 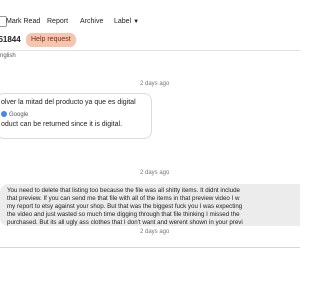 What do you see at coordinates (51, 40) in the screenshot?
I see `status-badge: Help request` at bounding box center [51, 40].